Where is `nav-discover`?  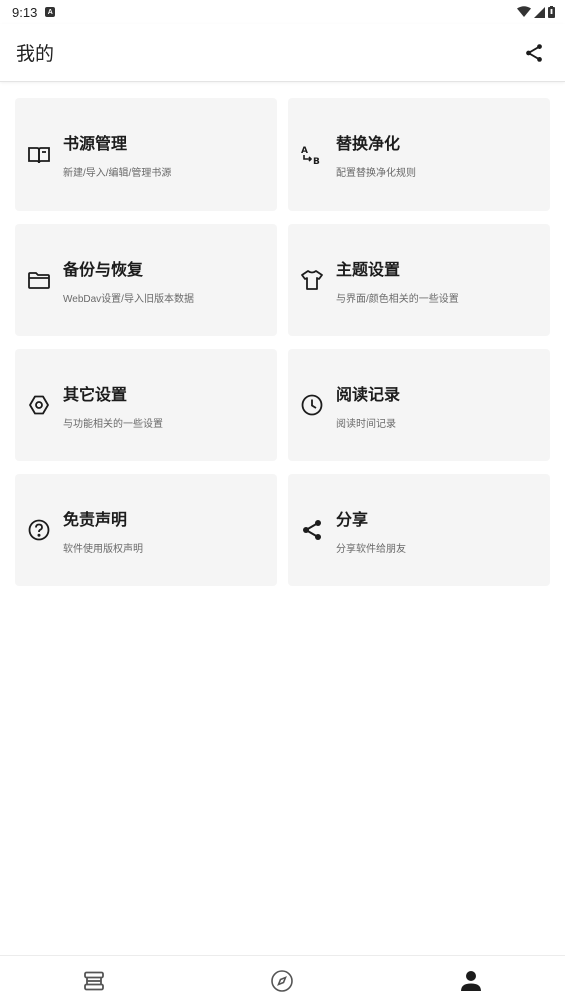
nav-discover is located at coordinates (282, 981).